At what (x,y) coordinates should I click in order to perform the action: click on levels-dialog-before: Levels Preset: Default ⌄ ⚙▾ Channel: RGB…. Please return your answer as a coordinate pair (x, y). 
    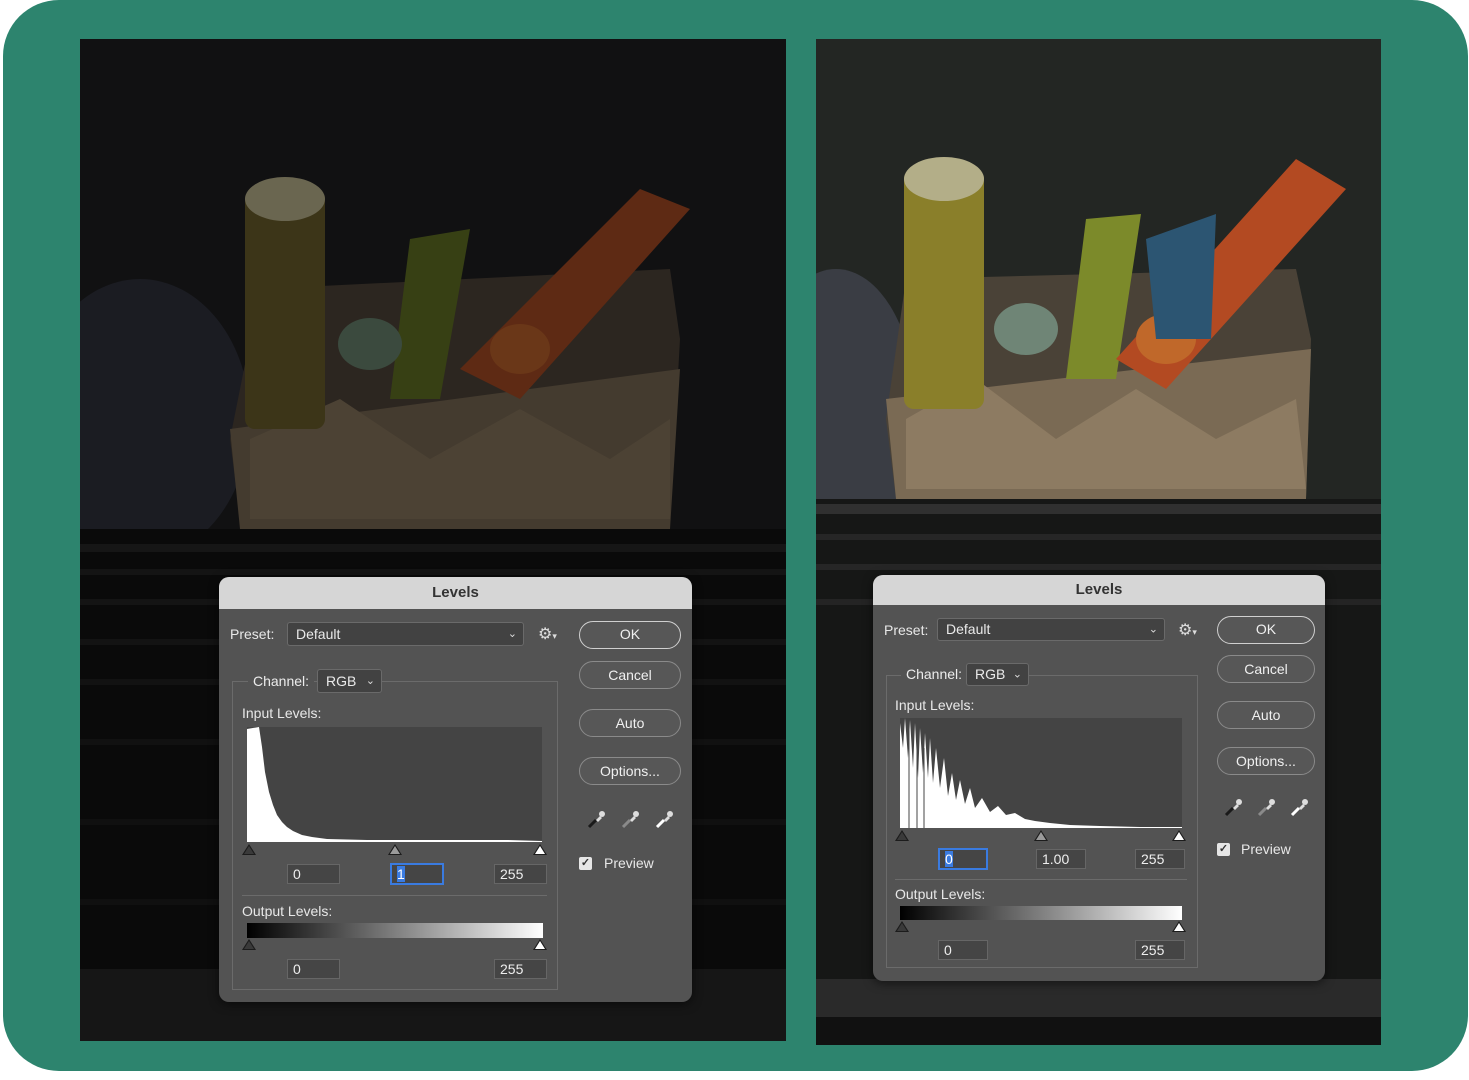
    Looking at the image, I should click on (455, 789).